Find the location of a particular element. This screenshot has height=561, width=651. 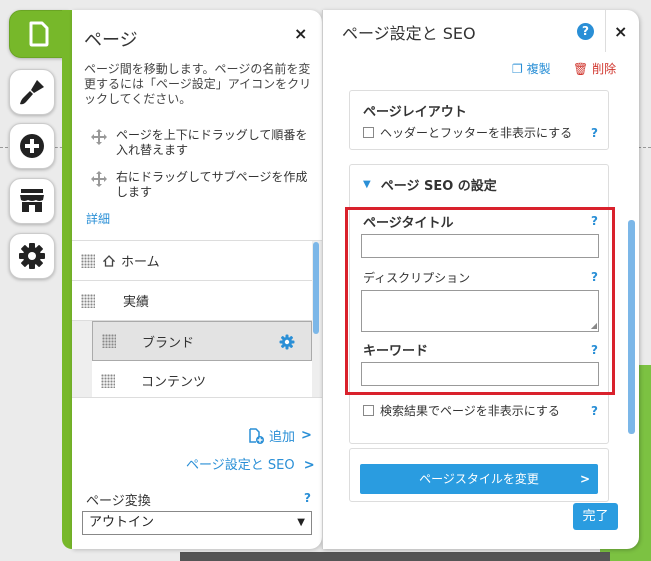

delete-page-button: 🗑 削除 is located at coordinates (594, 68).